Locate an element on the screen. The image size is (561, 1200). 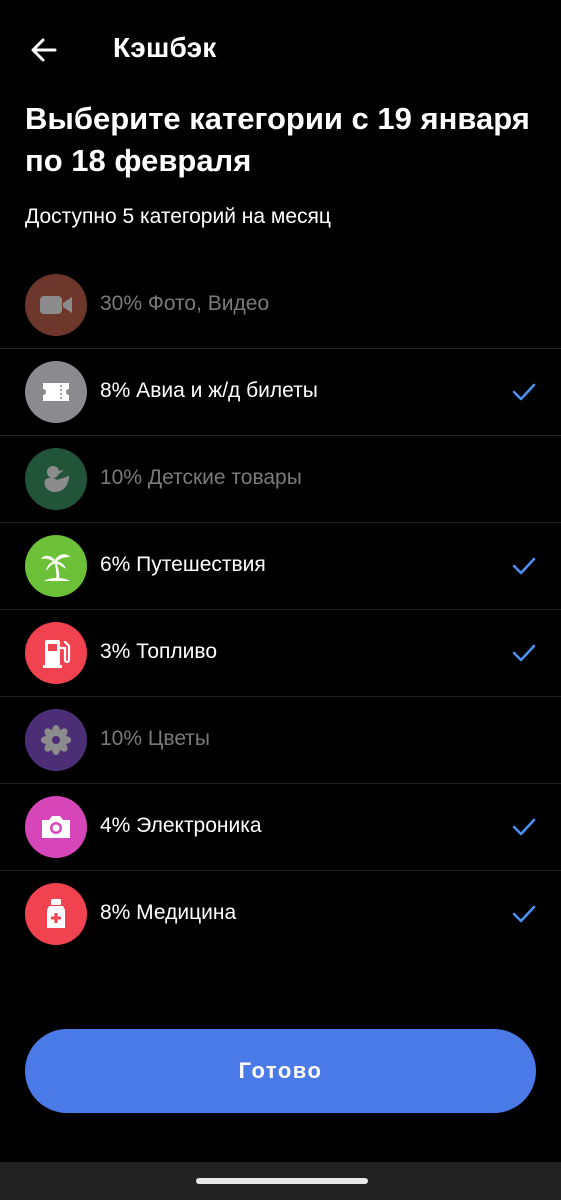
category-row-fuel: 3% Топливо is located at coordinates (280, 653).